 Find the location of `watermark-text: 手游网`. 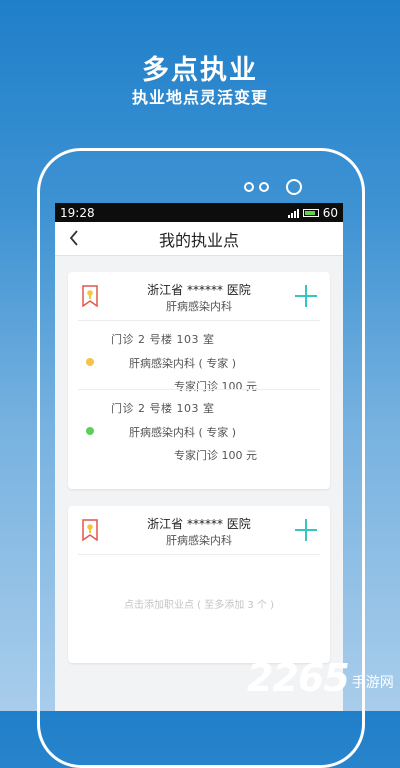

watermark-text: 手游网 is located at coordinates (372, 683).